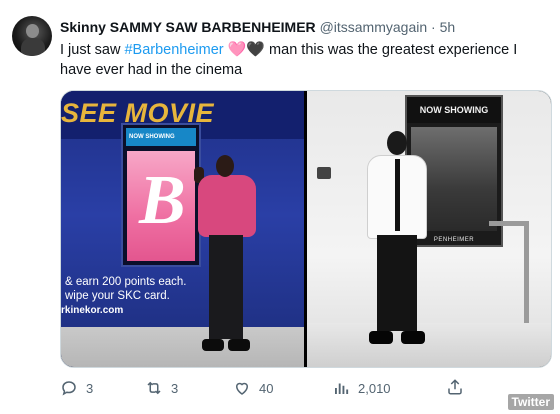  Describe the element at coordinates (161, 388) in the screenshot. I see `retweet-button: 3` at that location.